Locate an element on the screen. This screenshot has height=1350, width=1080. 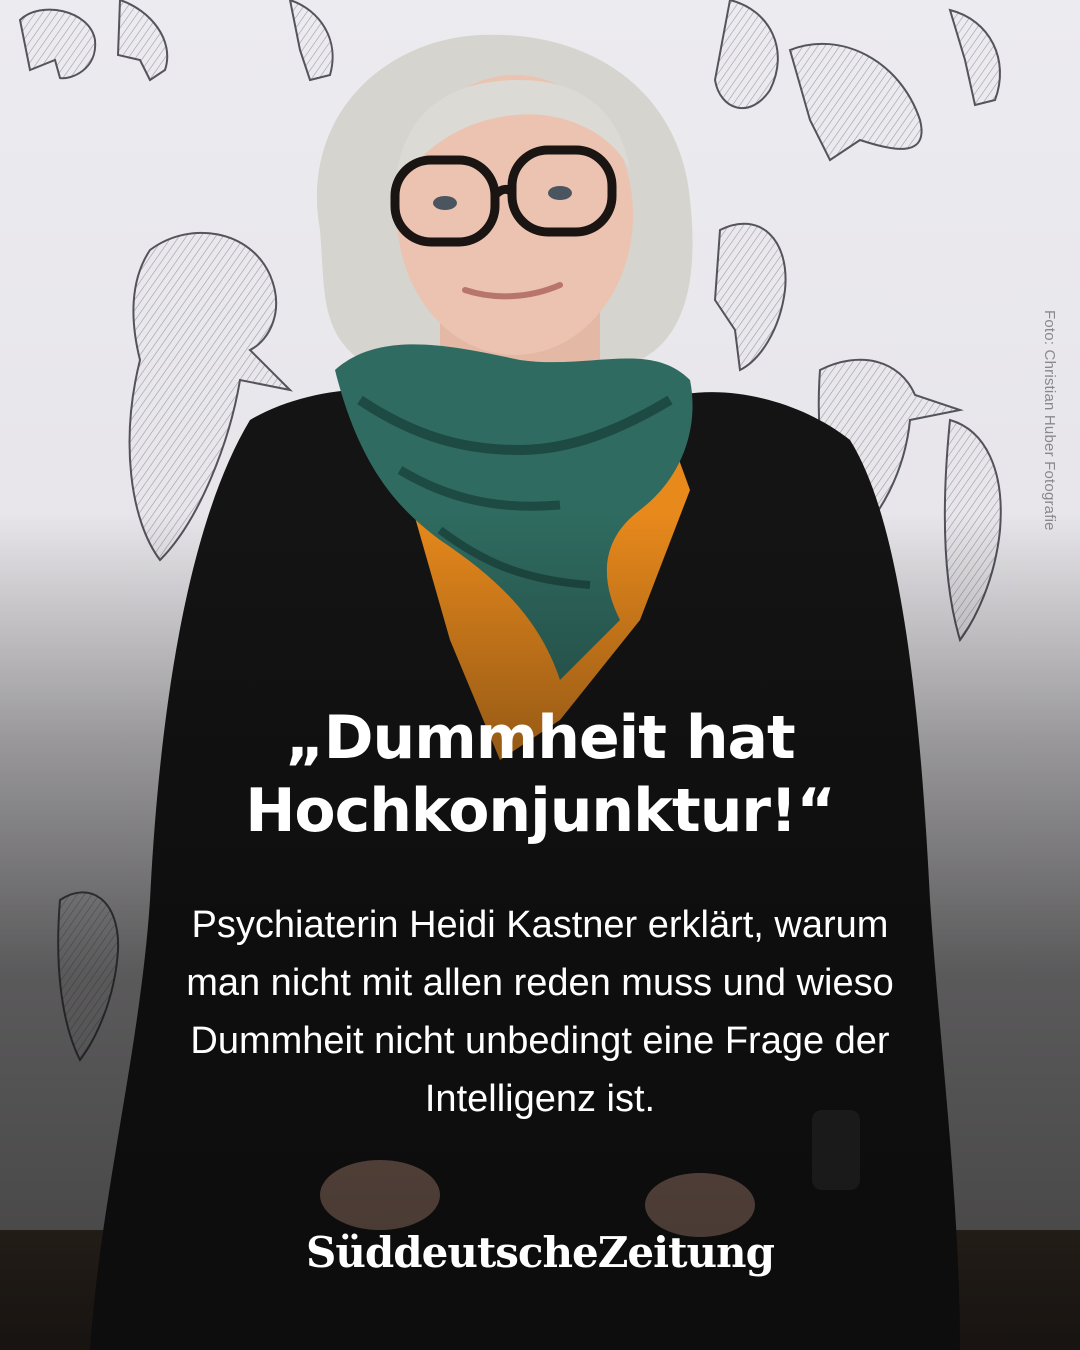
publisher-logo: SüddeutscheZeitung is located at coordinates (540, 1252).